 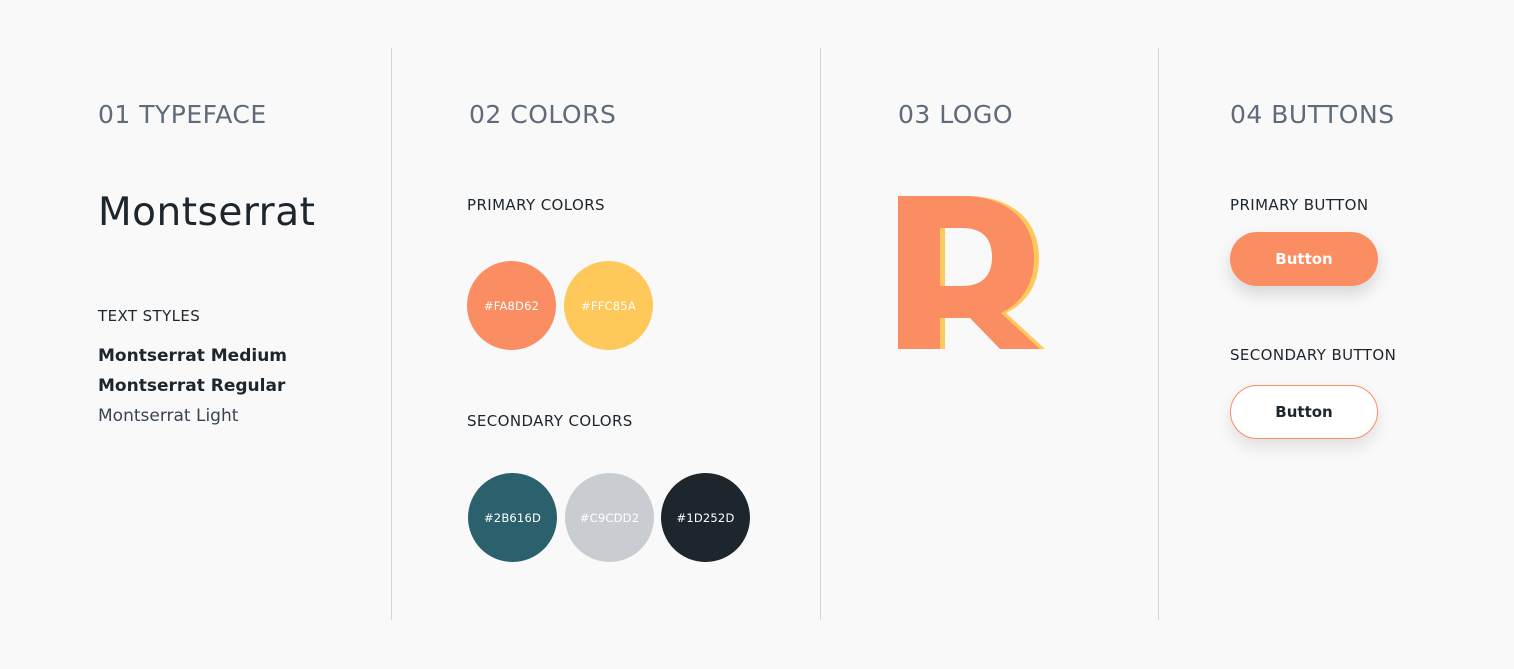 I want to click on text-style-light: Montserrat Light, so click(x=168, y=416).